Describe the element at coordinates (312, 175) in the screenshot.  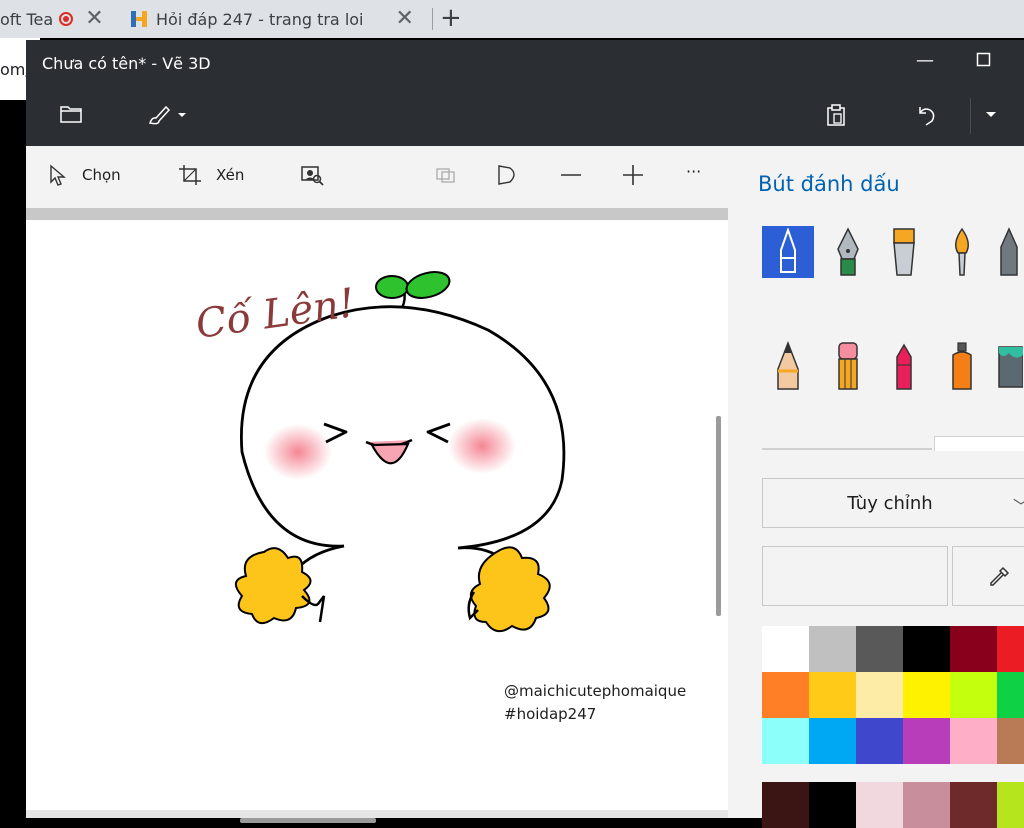
I see `magic-select-icon` at that location.